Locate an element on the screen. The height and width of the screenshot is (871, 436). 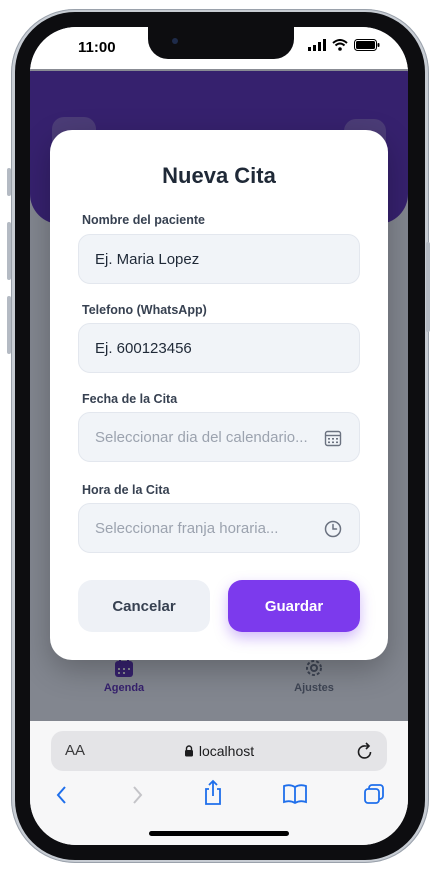
modal-title: Nueva Cita is located at coordinates (219, 175).